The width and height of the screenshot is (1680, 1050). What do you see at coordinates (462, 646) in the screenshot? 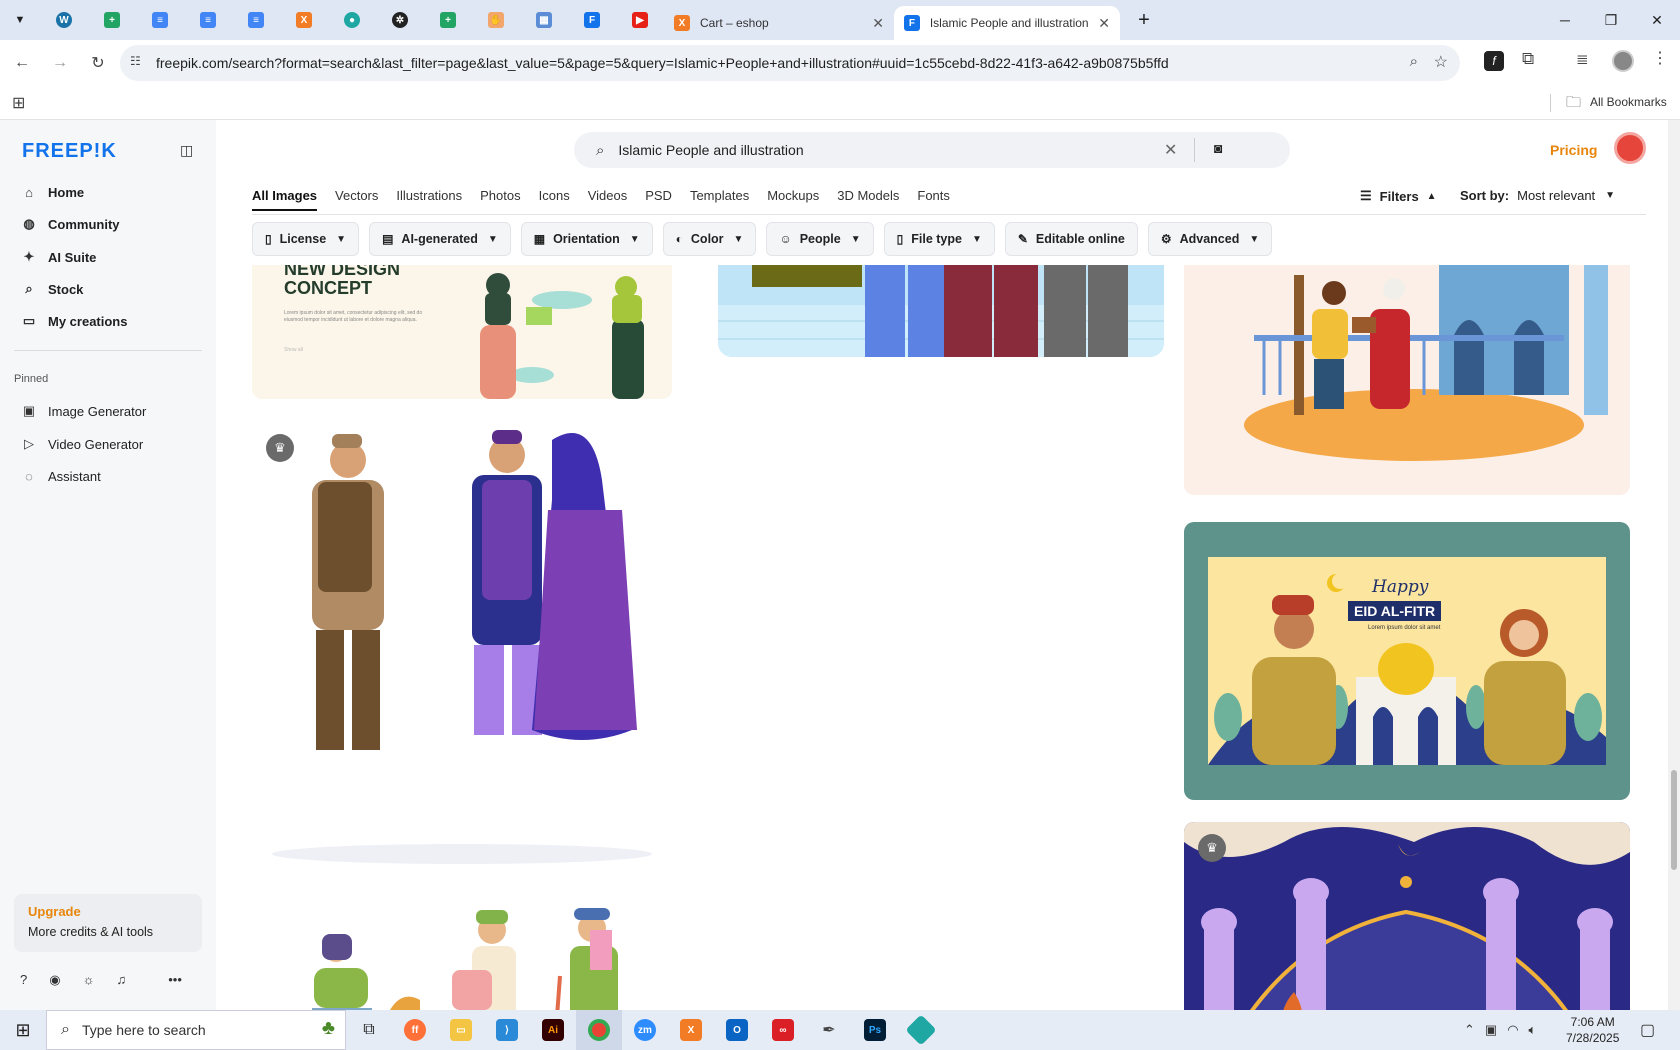
I see `result-card-walking-people: ♛` at bounding box center [462, 646].